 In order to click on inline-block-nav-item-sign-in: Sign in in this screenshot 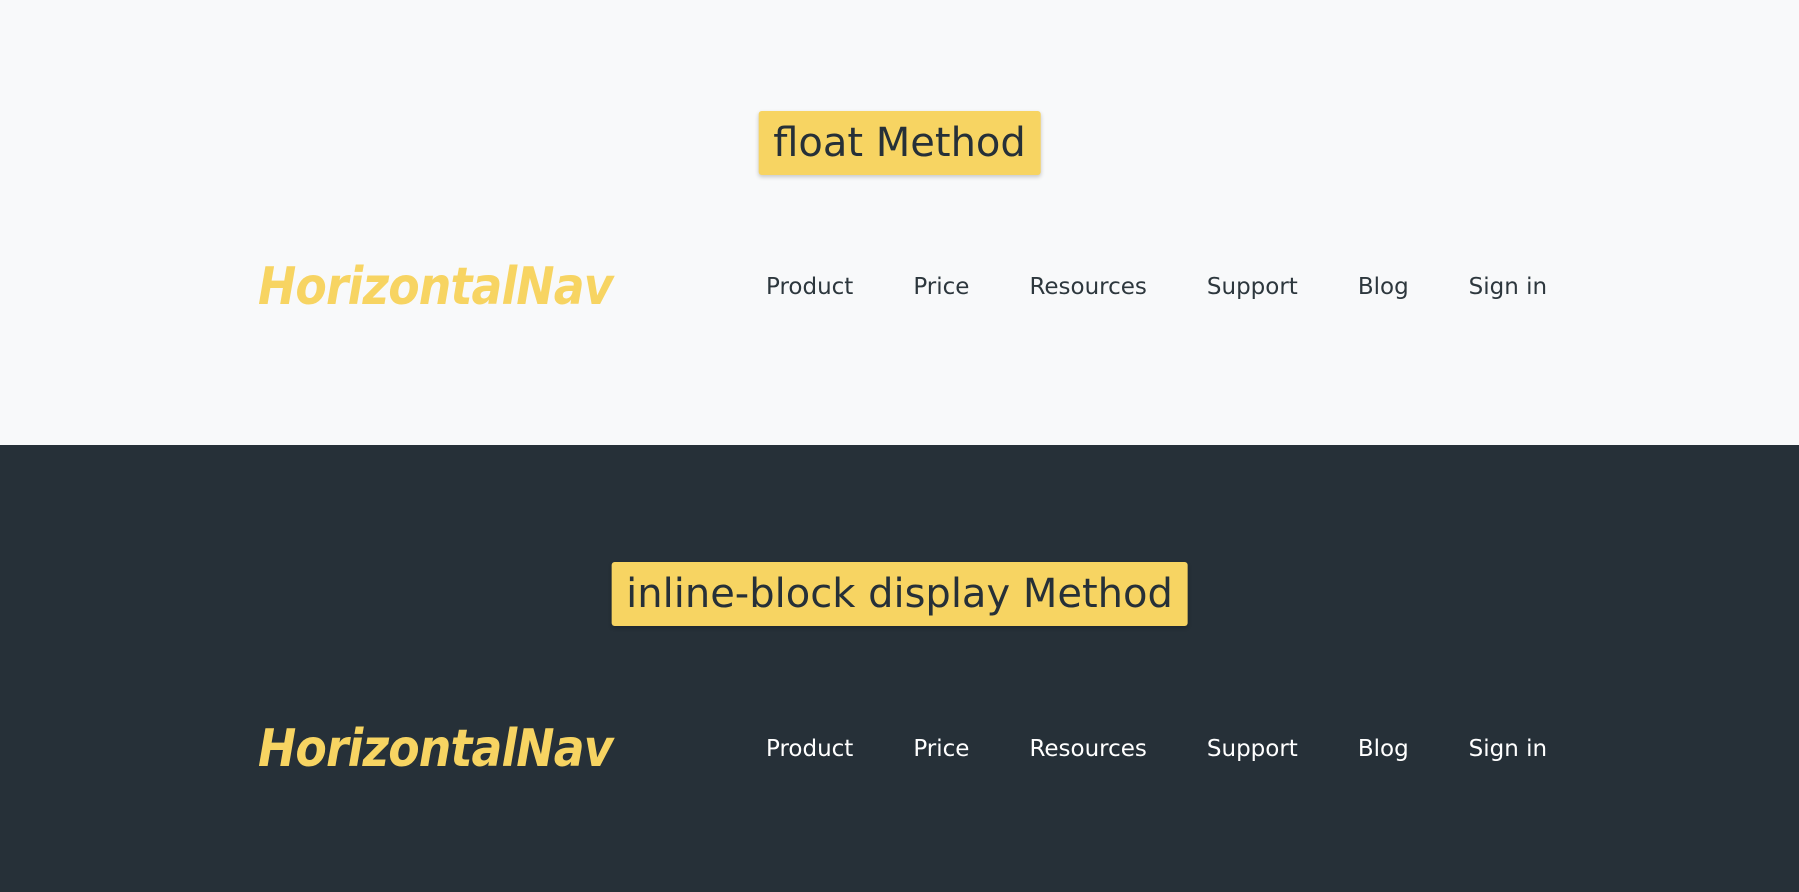, I will do `click(1508, 749)`.